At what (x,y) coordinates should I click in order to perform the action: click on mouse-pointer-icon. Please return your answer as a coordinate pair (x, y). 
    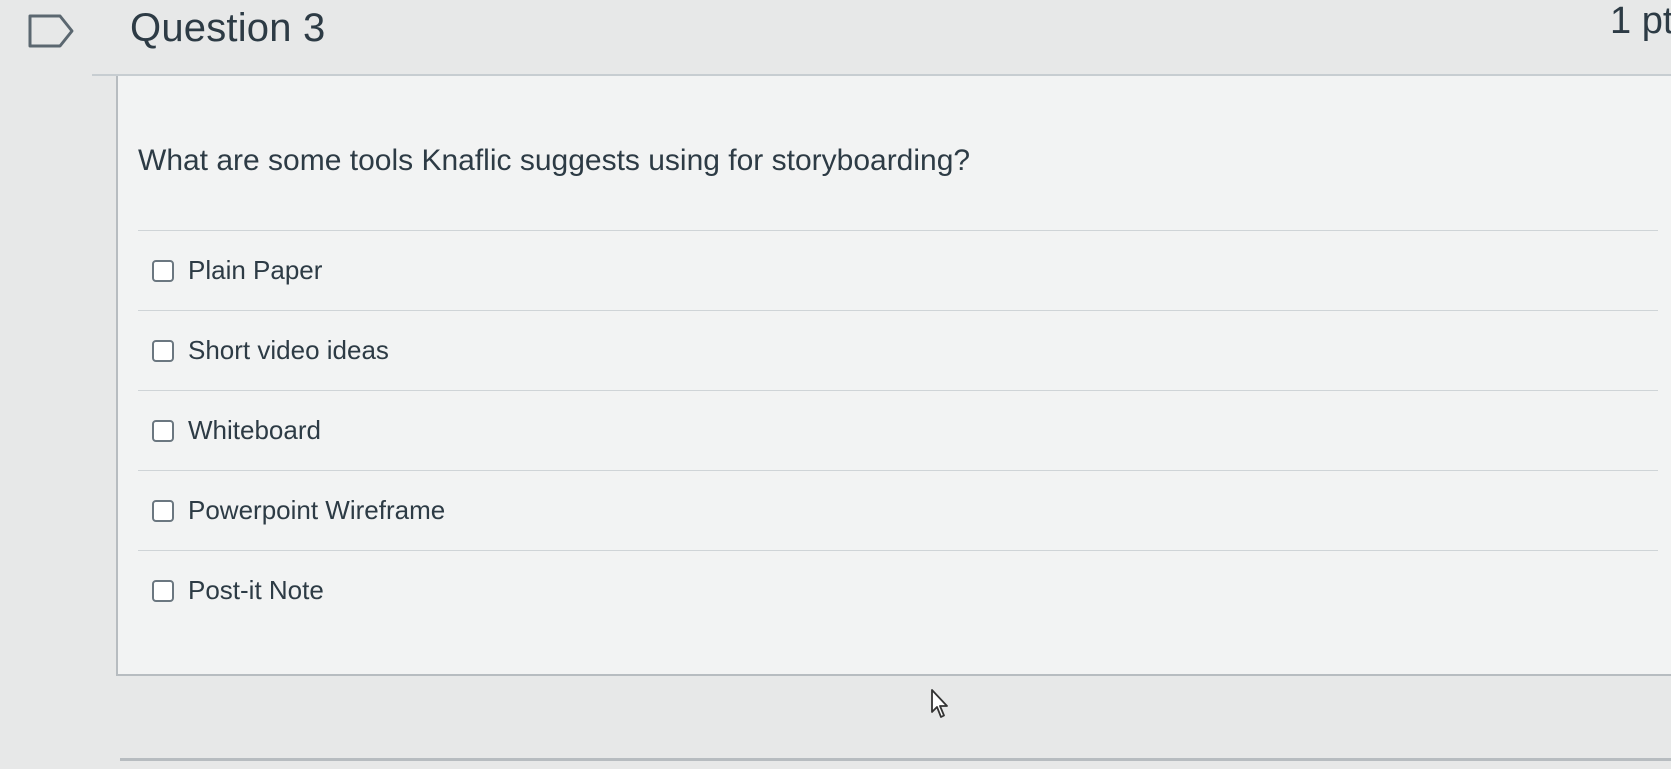
    Looking at the image, I should click on (939, 703).